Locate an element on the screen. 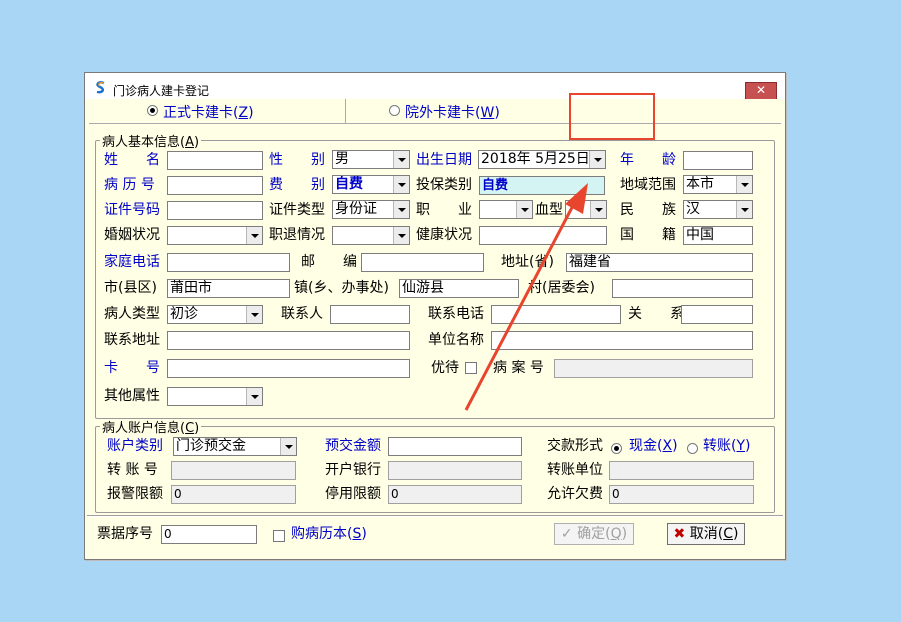 The image size is (901, 622). arrow-shaft is located at coordinates (522, 303).